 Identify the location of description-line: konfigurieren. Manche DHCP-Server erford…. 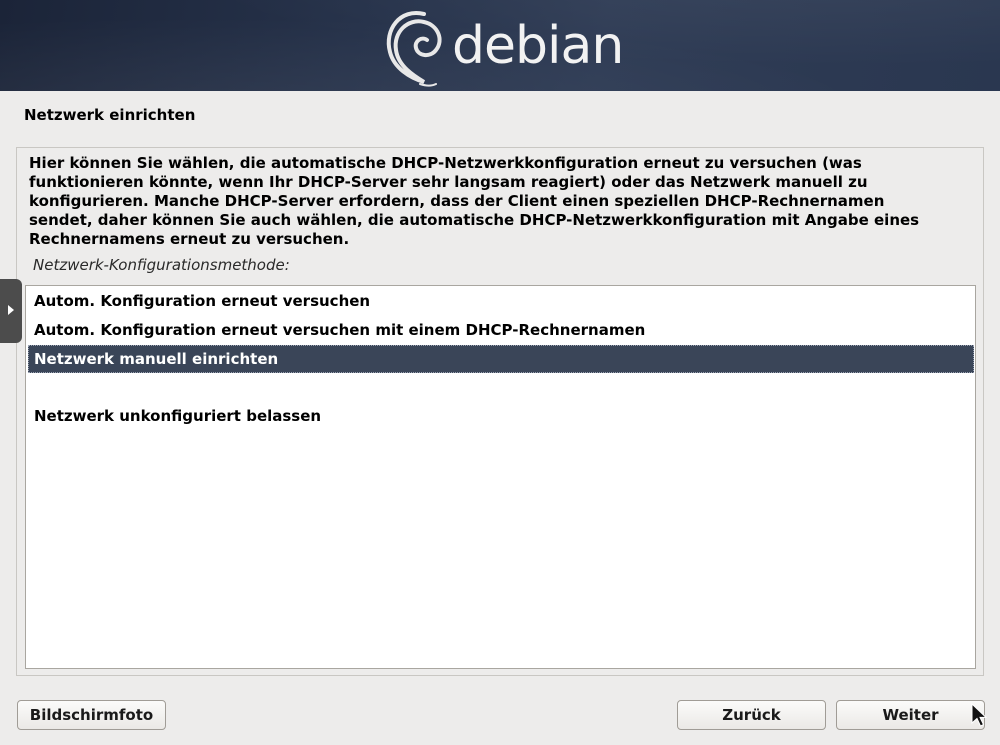
(457, 201).